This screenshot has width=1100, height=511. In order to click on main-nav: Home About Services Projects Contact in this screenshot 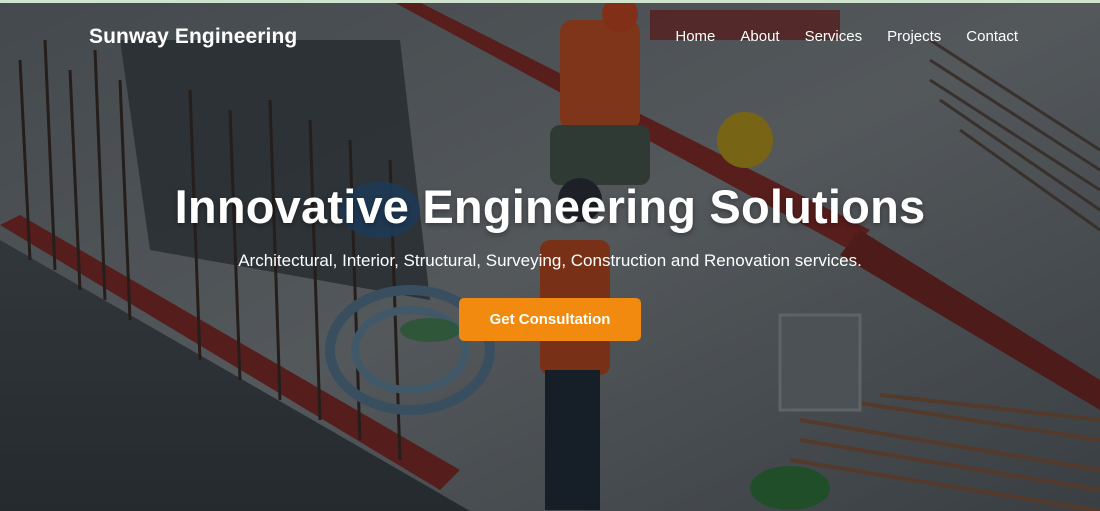, I will do `click(846, 36)`.